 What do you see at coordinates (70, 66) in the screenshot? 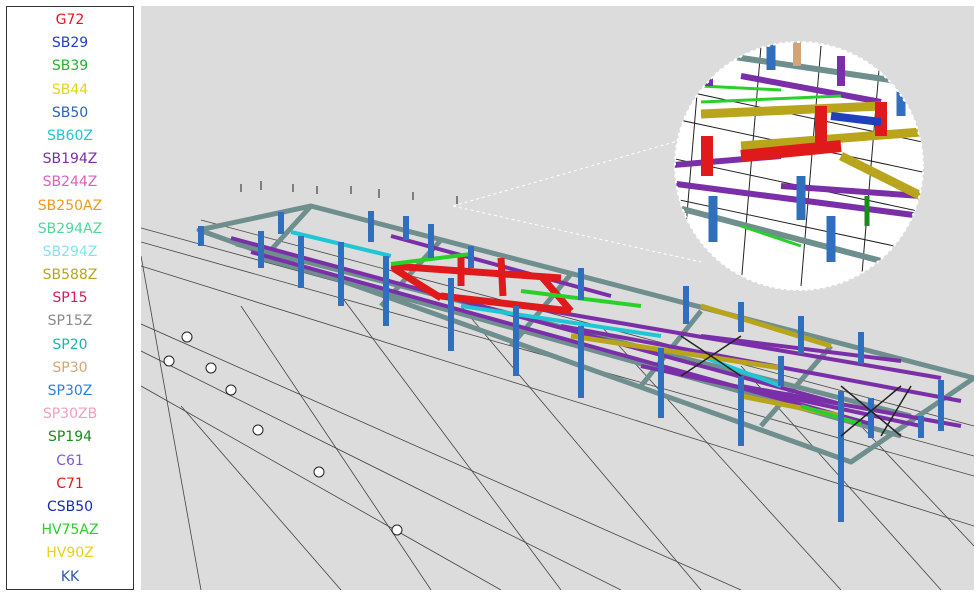
I see `legend-item-sb39: SB39` at bounding box center [70, 66].